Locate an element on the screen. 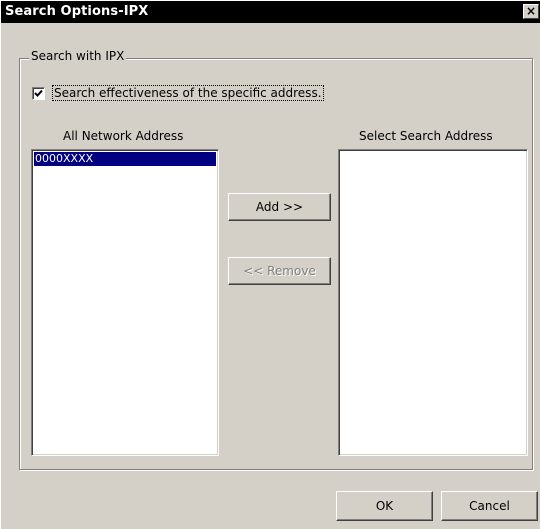 This screenshot has width=540, height=529. search-effectiveness-checkbox is located at coordinates (38, 93).